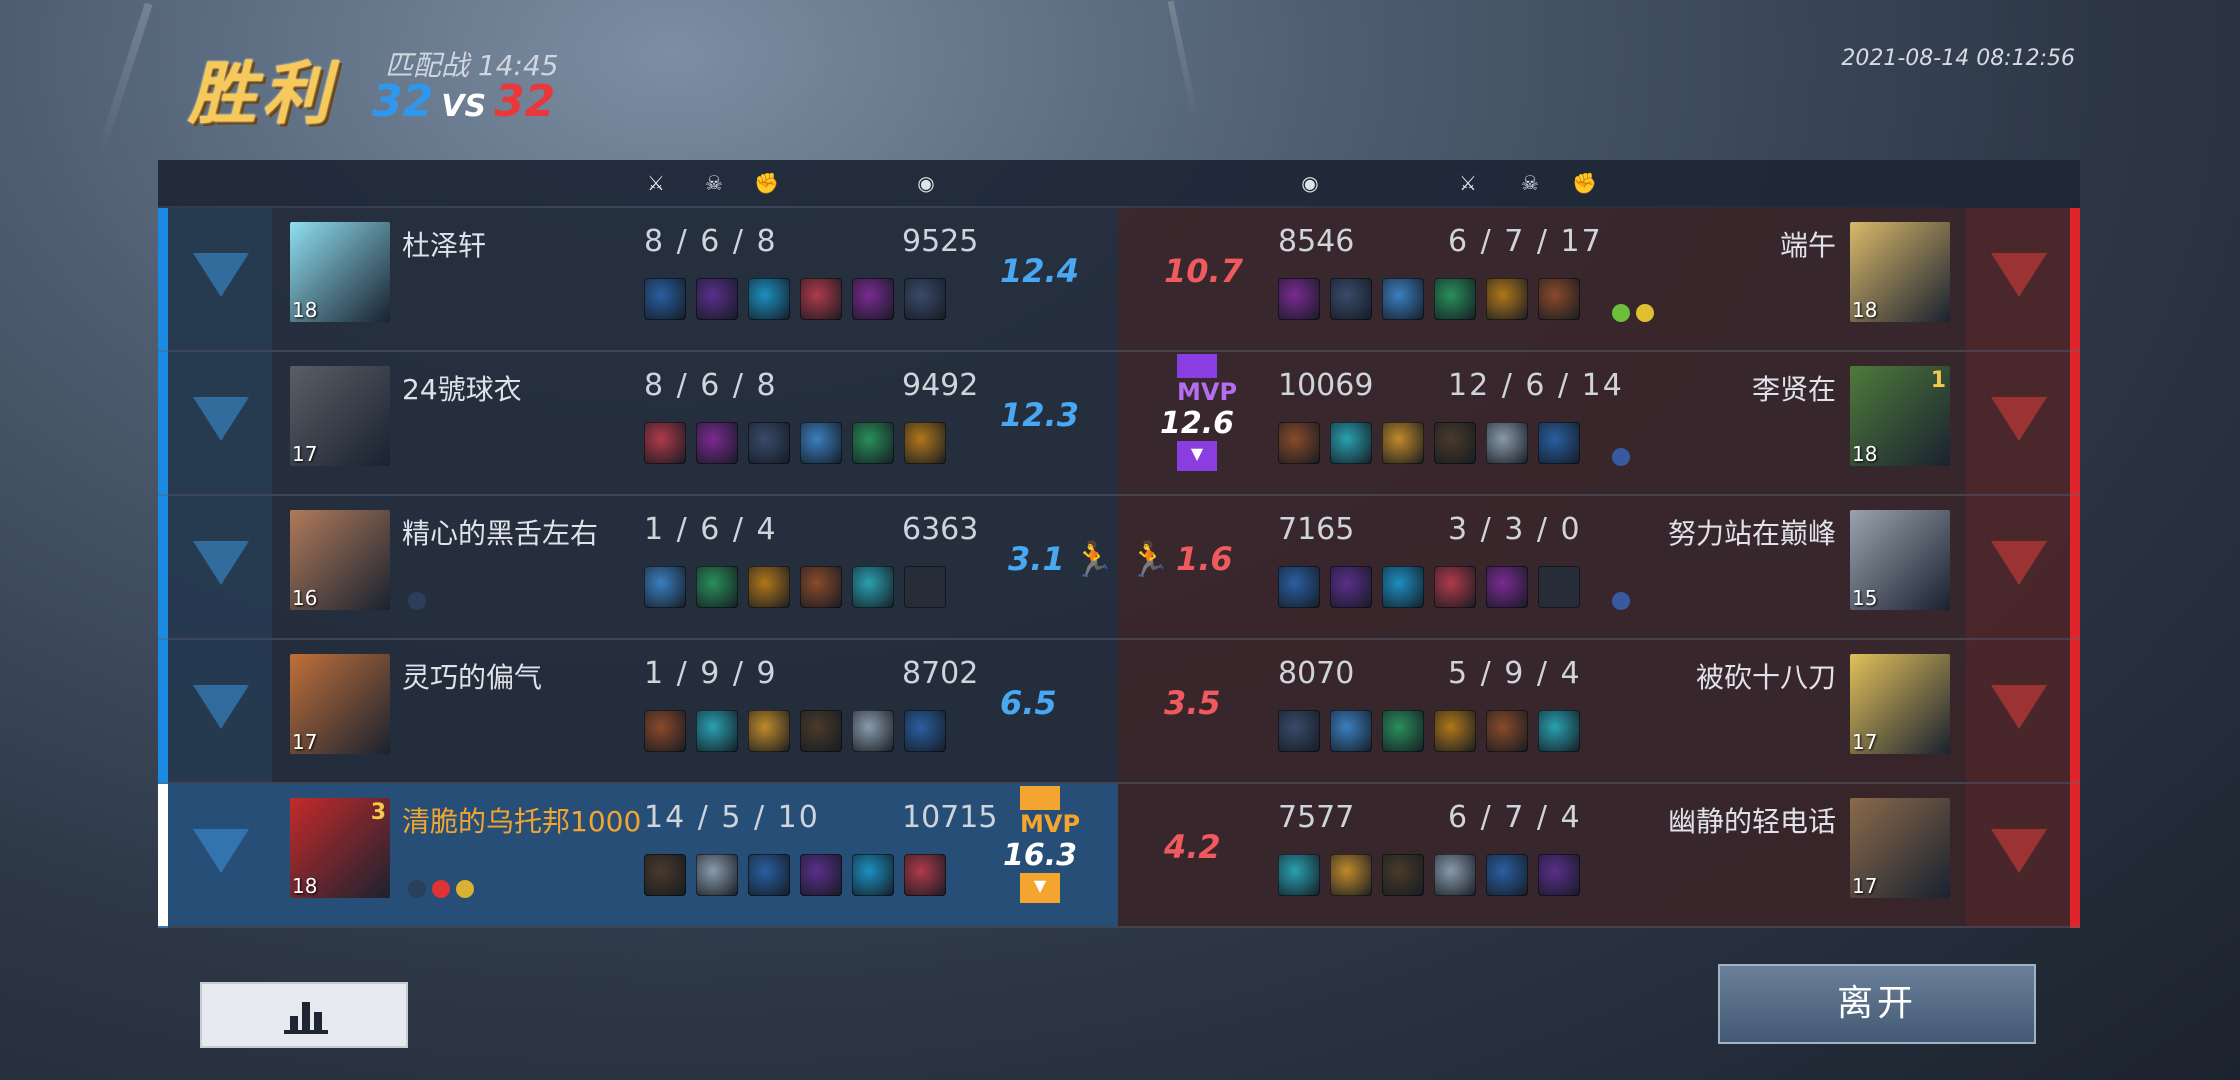  I want to click on leave-button: 离开, so click(1877, 1004).